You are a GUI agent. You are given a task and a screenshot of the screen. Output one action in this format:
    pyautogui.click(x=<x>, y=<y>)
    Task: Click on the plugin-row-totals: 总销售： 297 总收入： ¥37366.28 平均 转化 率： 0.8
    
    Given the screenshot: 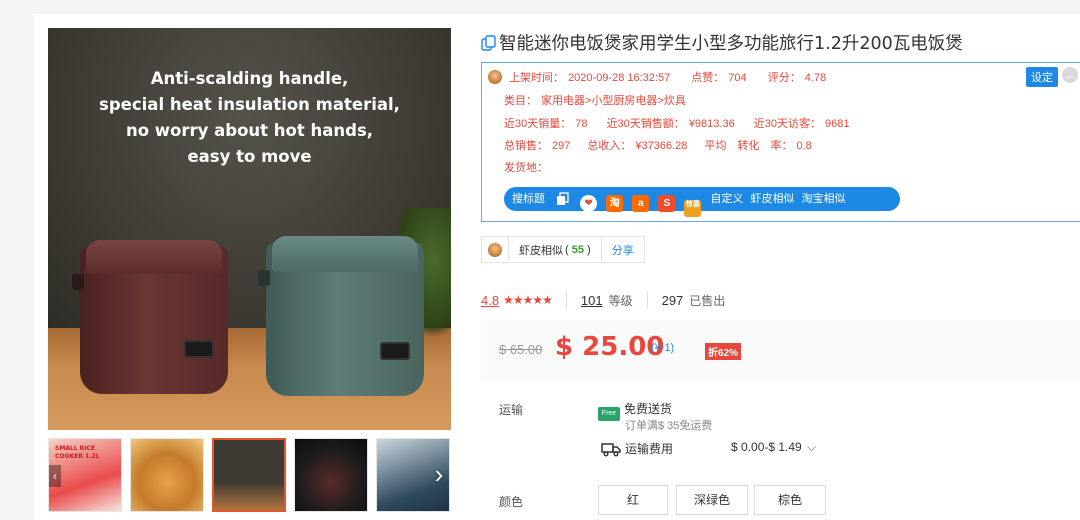 What is the action you would take?
    pyautogui.click(x=660, y=145)
    